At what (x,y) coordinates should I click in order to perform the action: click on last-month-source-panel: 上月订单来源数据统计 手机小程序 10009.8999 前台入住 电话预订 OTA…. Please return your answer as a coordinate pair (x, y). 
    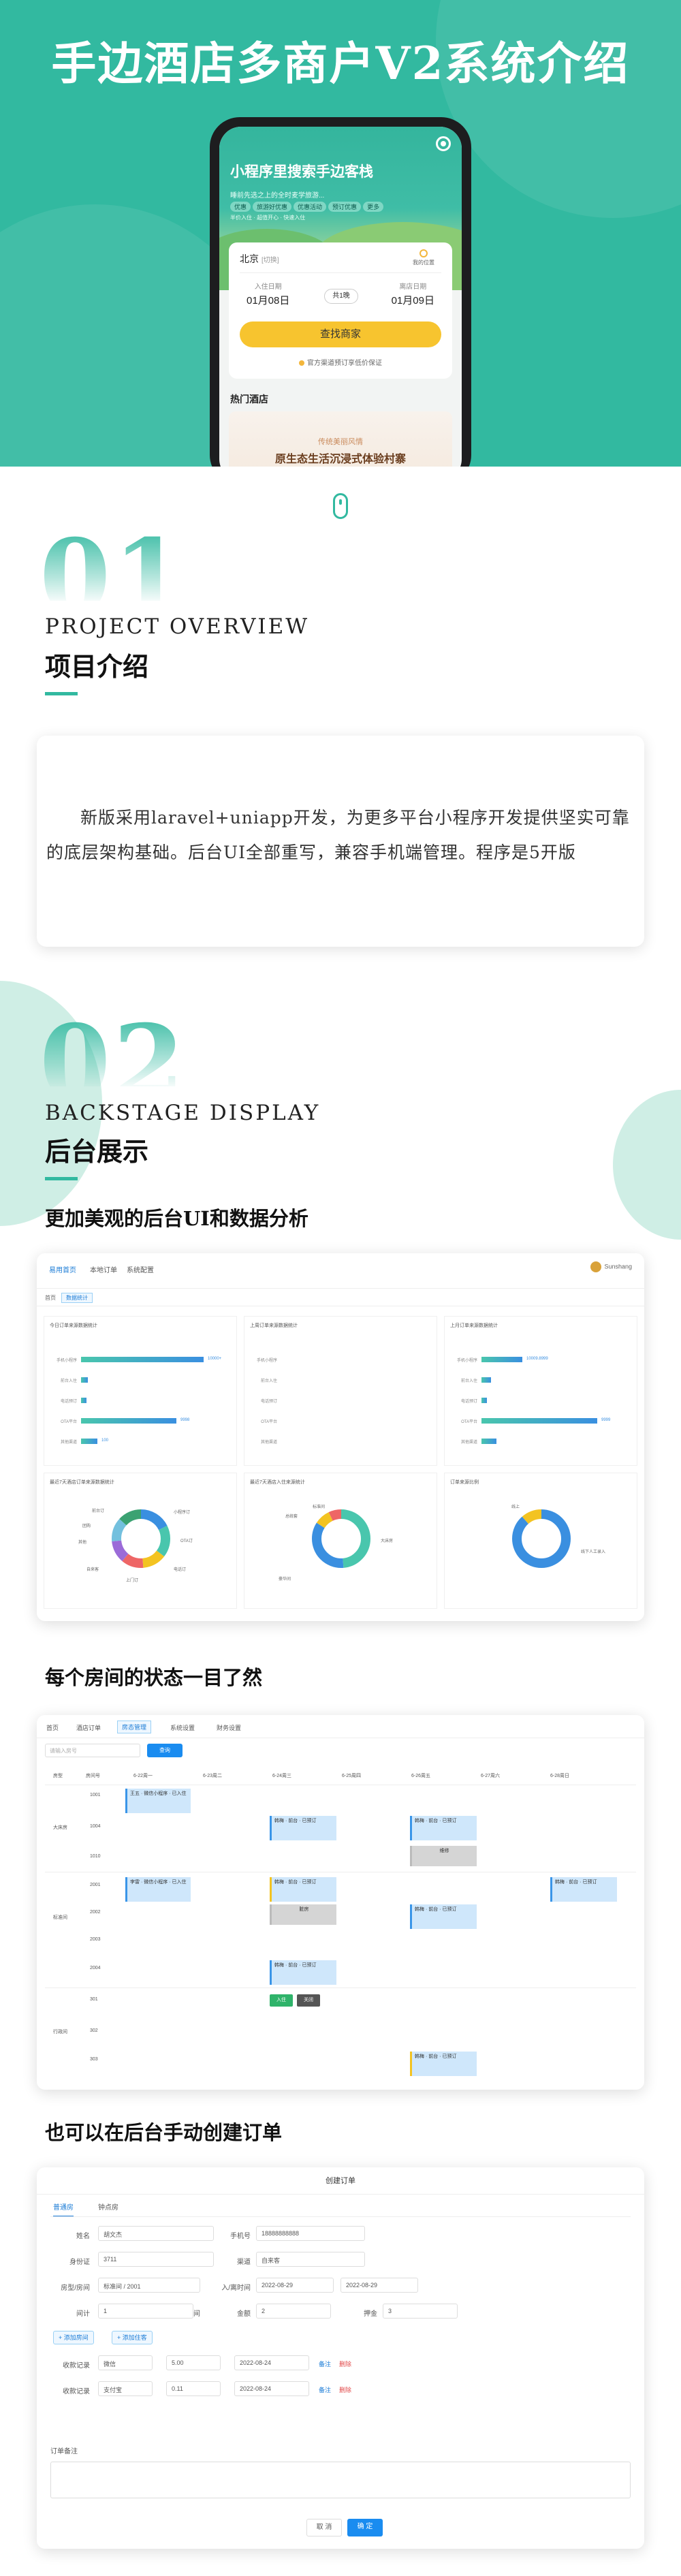
    Looking at the image, I should click on (540, 1391).